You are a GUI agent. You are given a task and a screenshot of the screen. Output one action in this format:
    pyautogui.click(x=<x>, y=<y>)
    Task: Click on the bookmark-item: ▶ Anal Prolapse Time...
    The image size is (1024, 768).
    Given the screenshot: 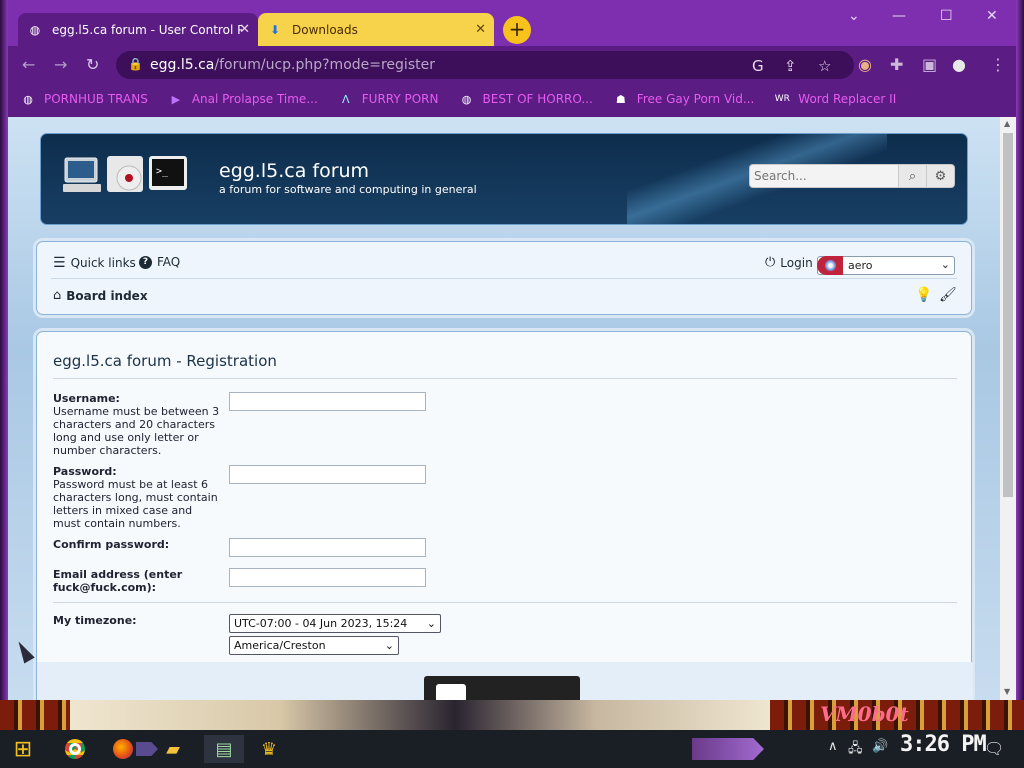 What is the action you would take?
    pyautogui.click(x=243, y=99)
    